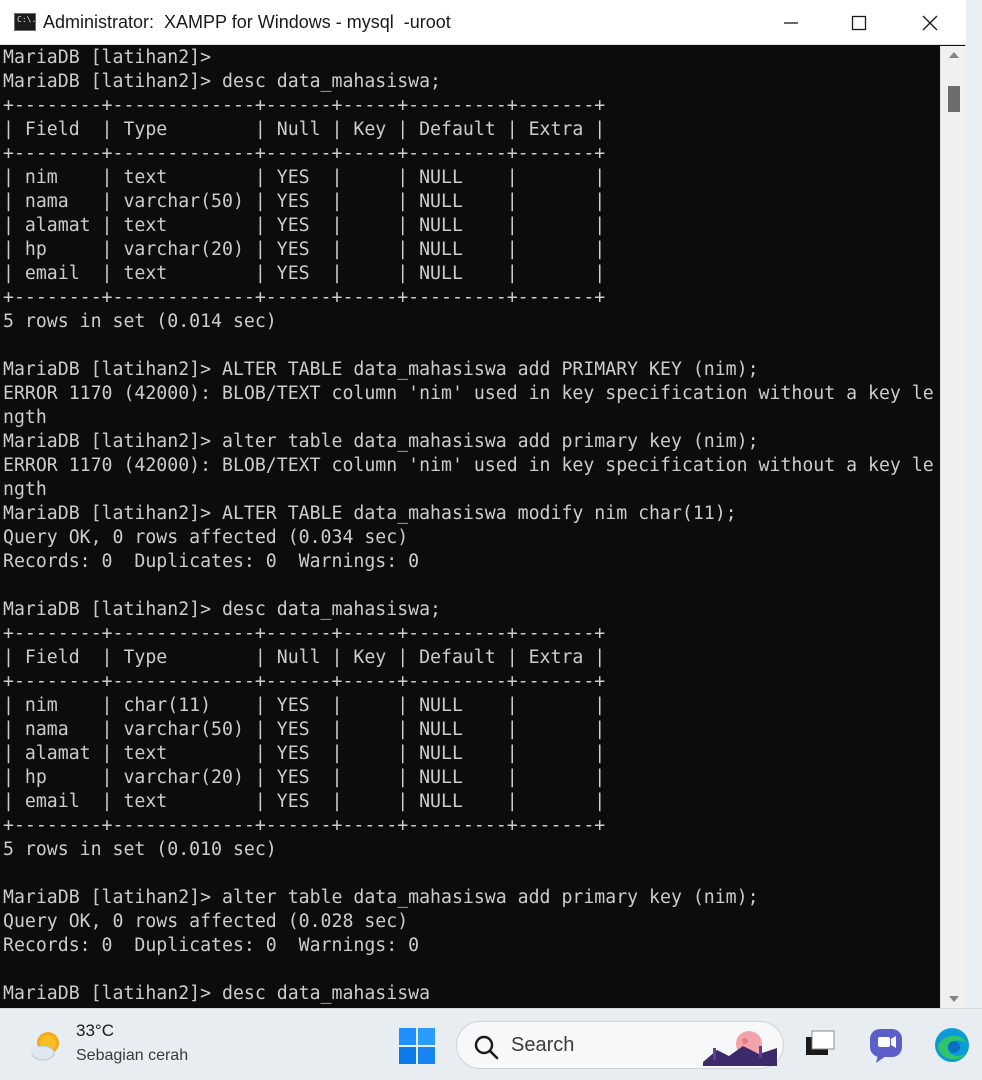  I want to click on cmd-icon: C:\., so click(25, 22).